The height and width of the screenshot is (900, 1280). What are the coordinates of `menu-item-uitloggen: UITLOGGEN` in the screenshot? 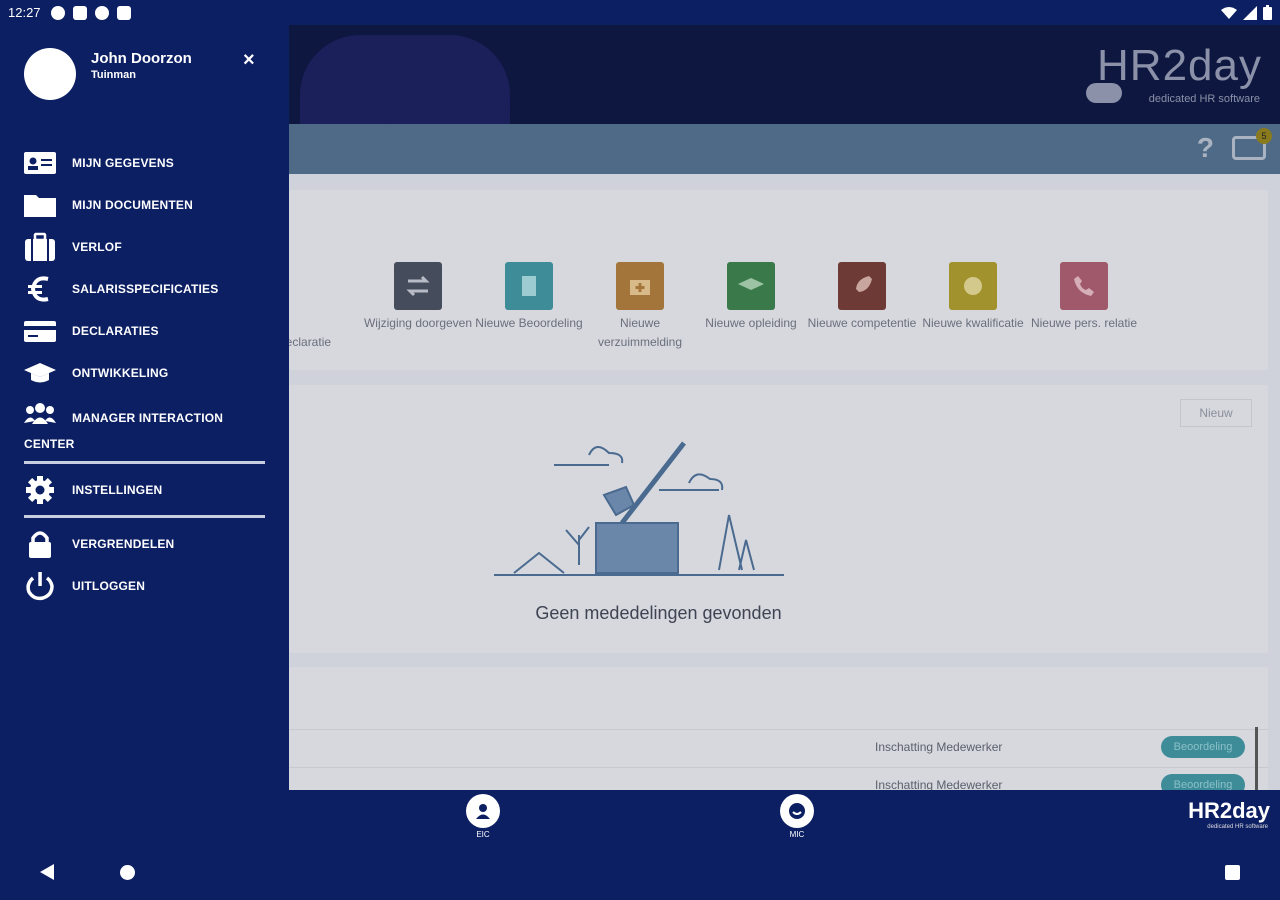 It's located at (144, 586).